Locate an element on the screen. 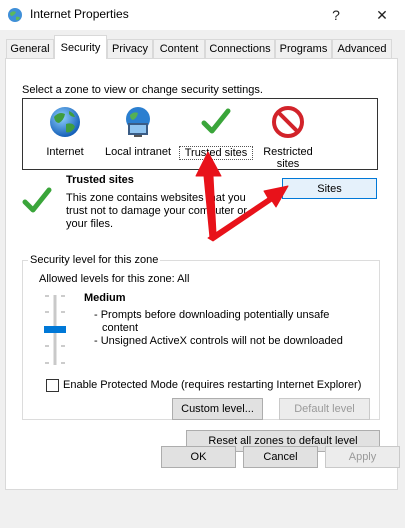 The height and width of the screenshot is (528, 405). close-button: ✕ is located at coordinates (382, 15).